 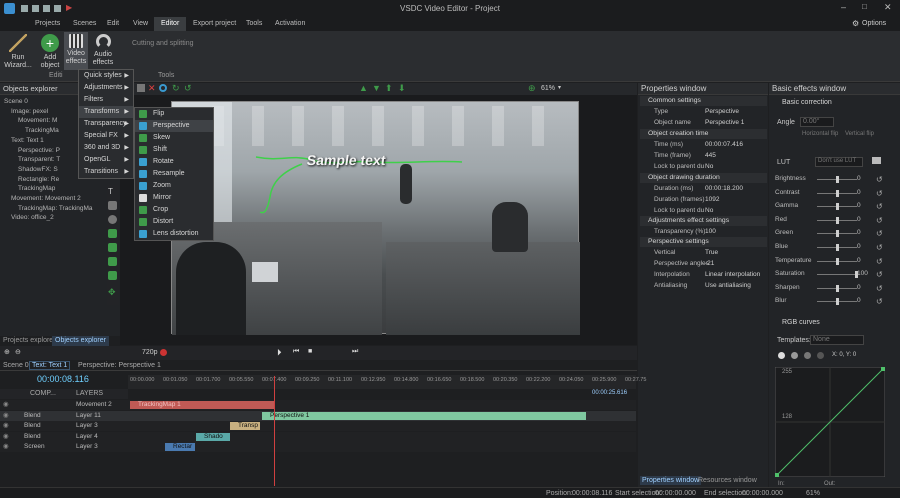 I want to click on align-up-icon: ⬆, so click(x=389, y=88).